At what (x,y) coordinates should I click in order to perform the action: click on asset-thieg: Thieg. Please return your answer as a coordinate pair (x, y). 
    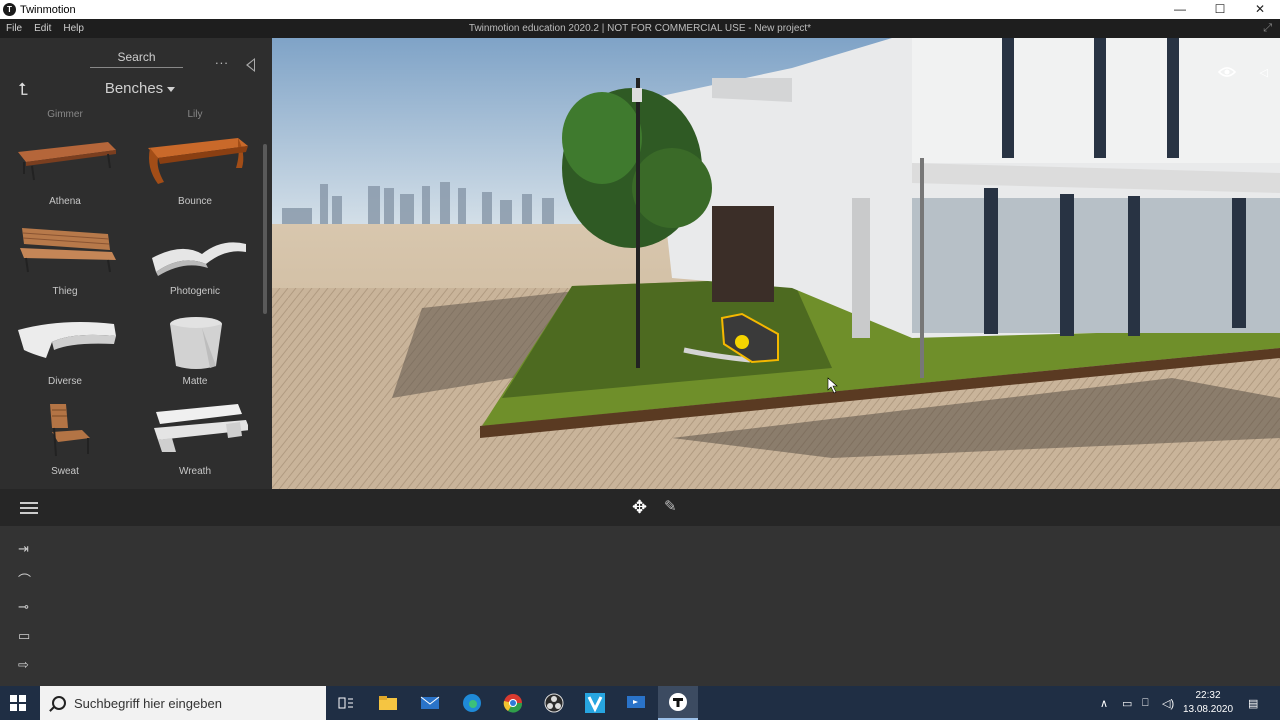
    Looking at the image, I should click on (65, 269).